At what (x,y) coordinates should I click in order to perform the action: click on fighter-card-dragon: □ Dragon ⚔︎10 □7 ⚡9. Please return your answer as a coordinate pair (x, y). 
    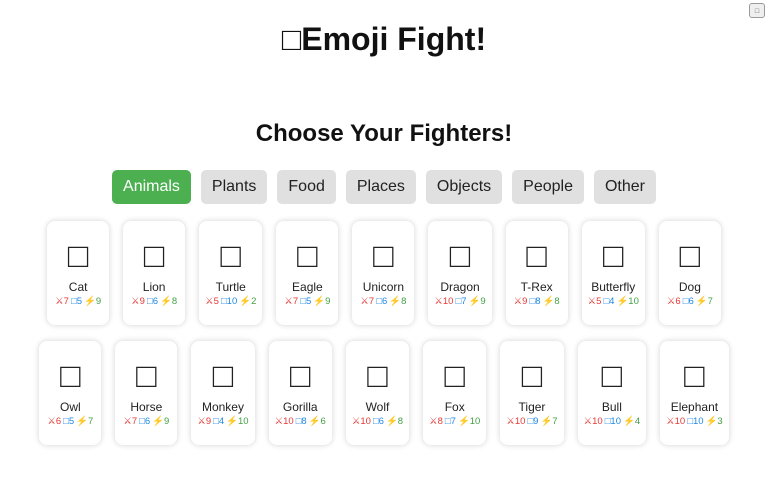
    Looking at the image, I should click on (460, 273).